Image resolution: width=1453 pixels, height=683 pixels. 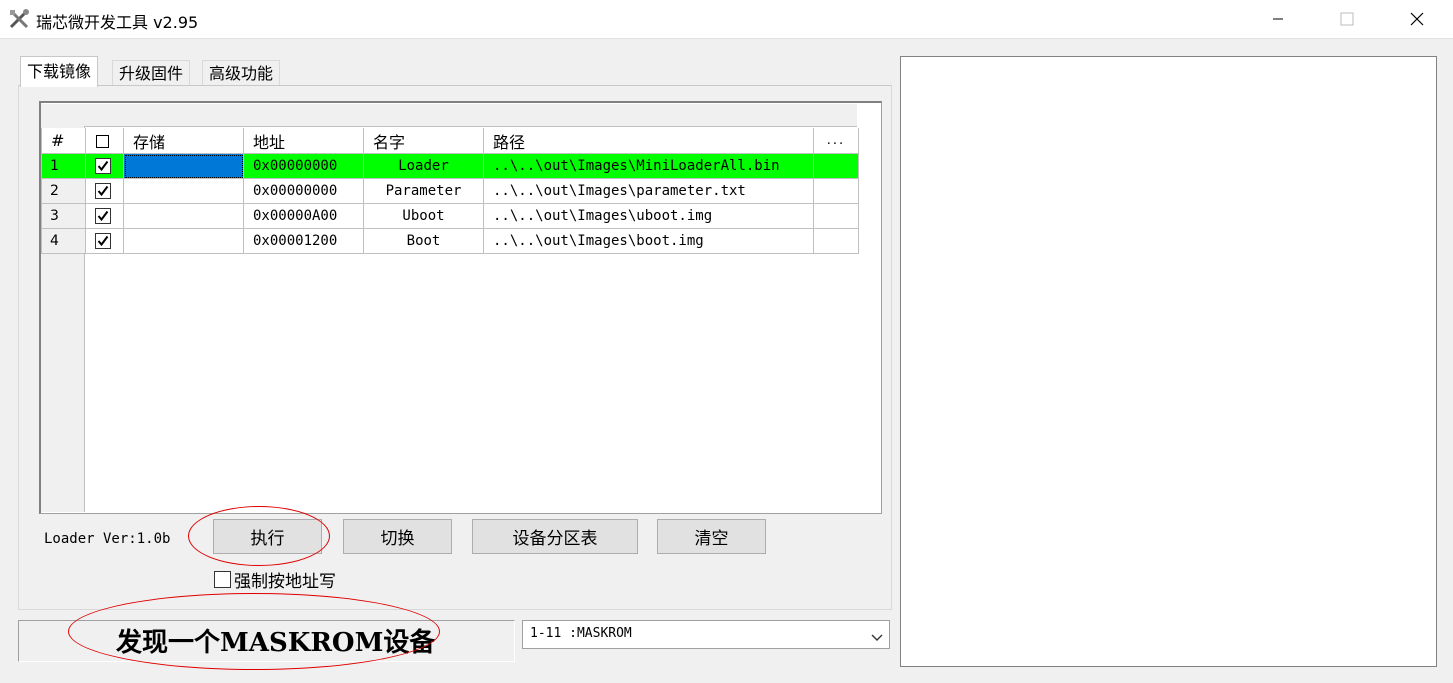 I want to click on column-header-number: #, so click(x=63, y=141).